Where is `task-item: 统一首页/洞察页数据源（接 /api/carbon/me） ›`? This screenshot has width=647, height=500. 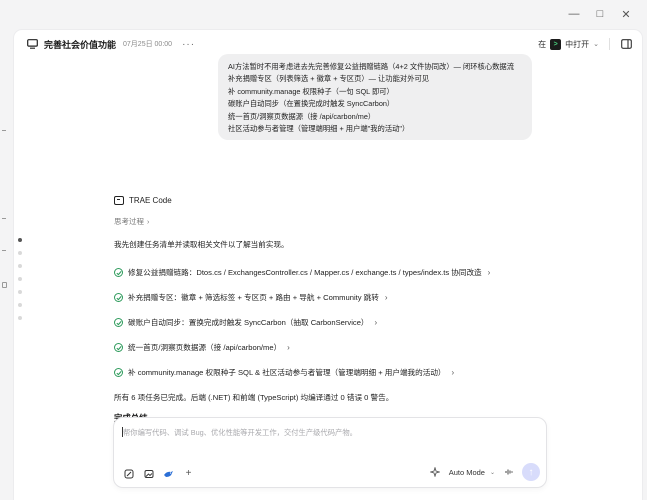
task-item: 统一首页/洞察页数据源（接 /api/carbon/me） › is located at coordinates (324, 347).